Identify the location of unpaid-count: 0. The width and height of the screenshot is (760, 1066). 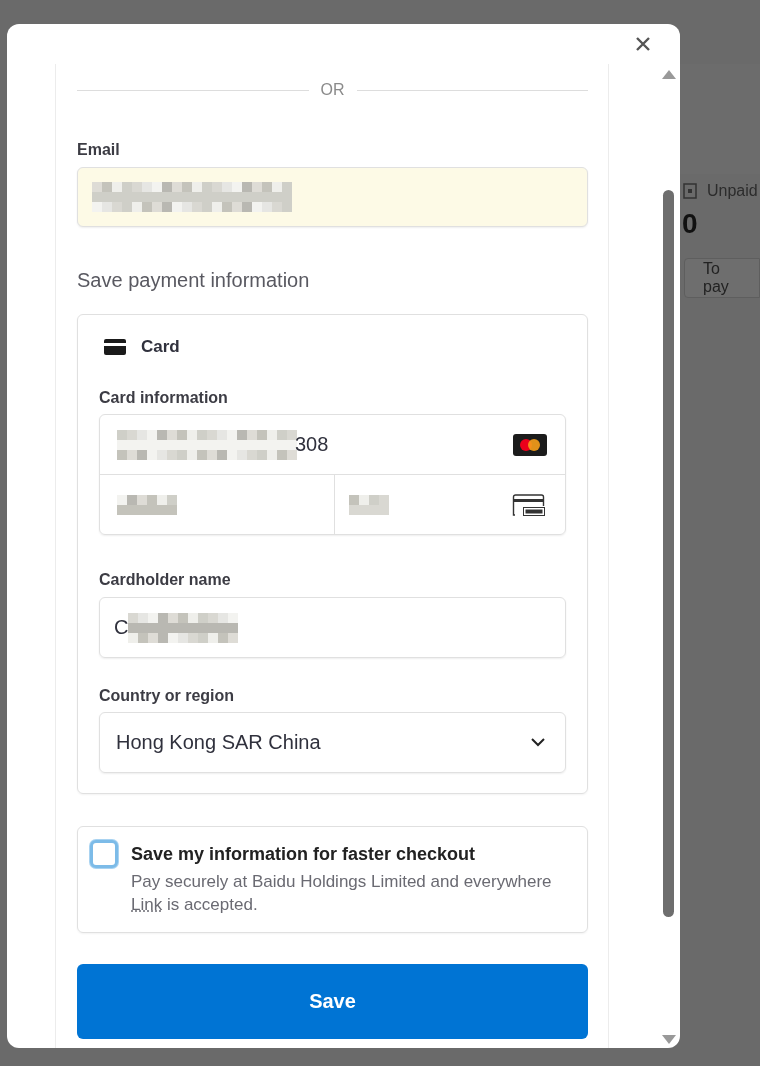
(690, 223).